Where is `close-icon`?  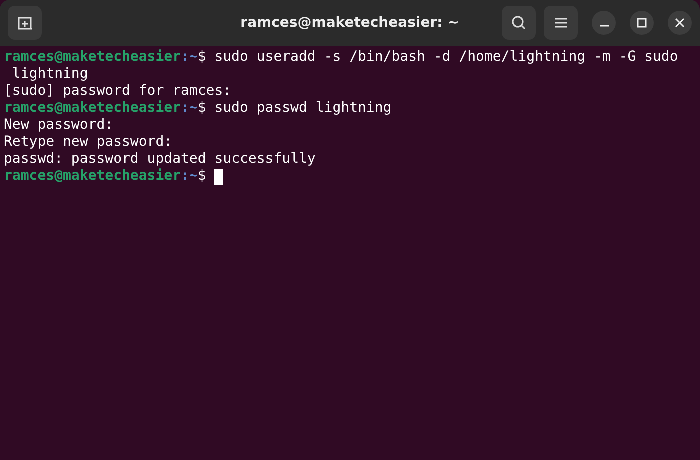 close-icon is located at coordinates (680, 23).